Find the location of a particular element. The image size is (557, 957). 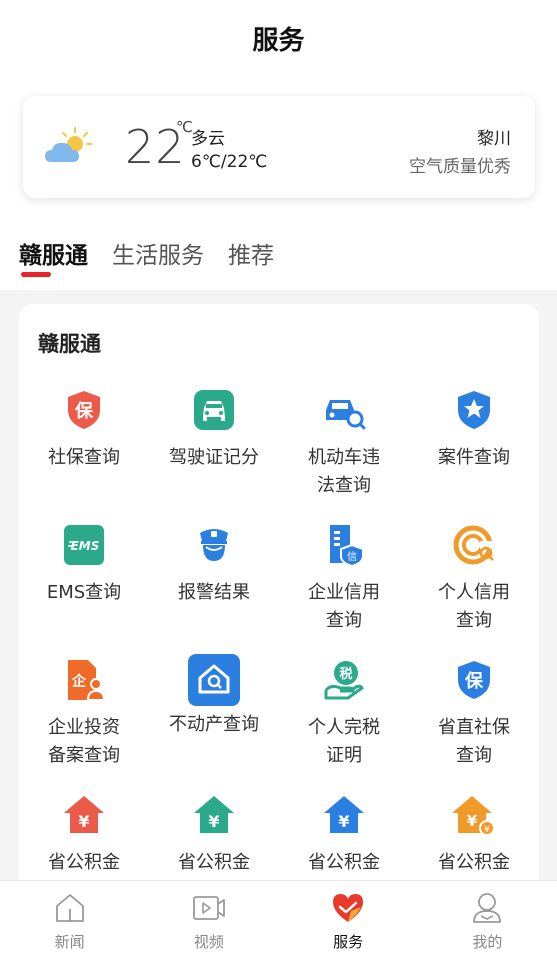

nav-service: 服务 is located at coordinates (348, 919).